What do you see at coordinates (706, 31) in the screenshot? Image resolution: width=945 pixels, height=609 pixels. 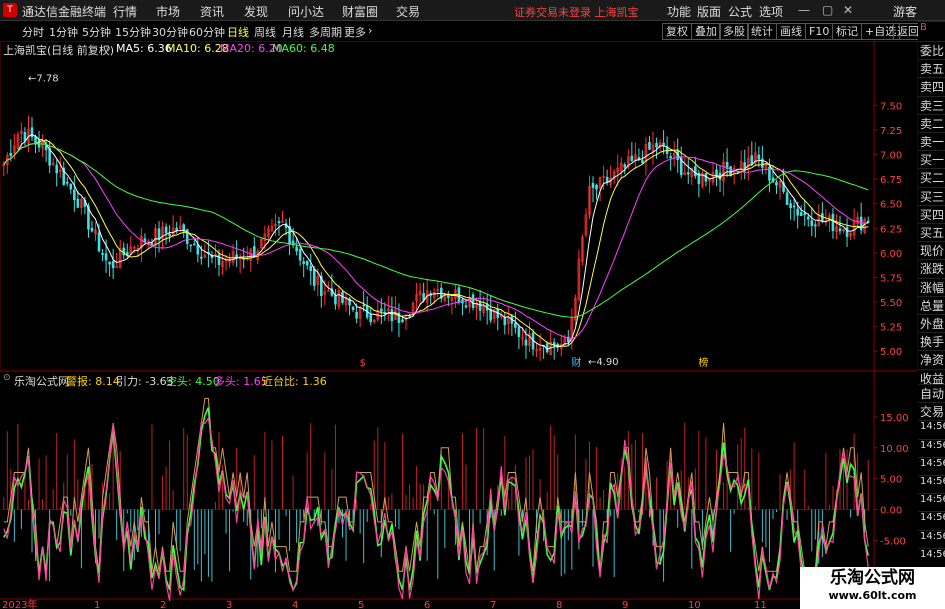 I see `overlay-button: 叠加` at bounding box center [706, 31].